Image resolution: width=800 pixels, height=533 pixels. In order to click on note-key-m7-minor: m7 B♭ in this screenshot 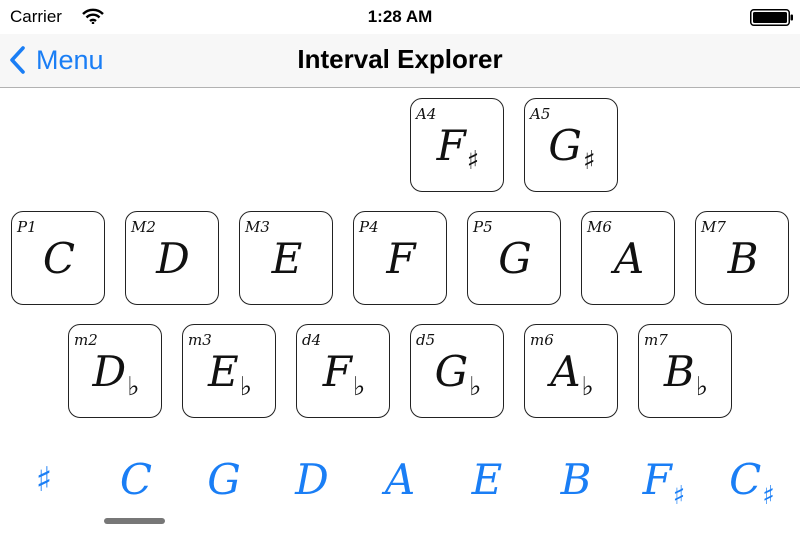, I will do `click(685, 371)`.